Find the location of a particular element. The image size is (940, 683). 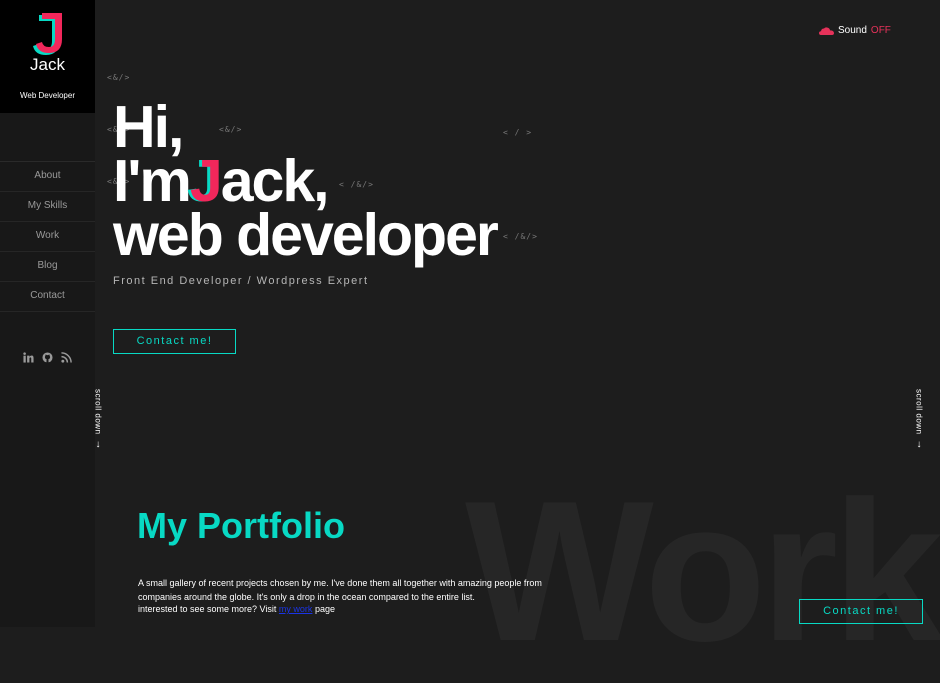

linkedin-icon is located at coordinates (28, 357).